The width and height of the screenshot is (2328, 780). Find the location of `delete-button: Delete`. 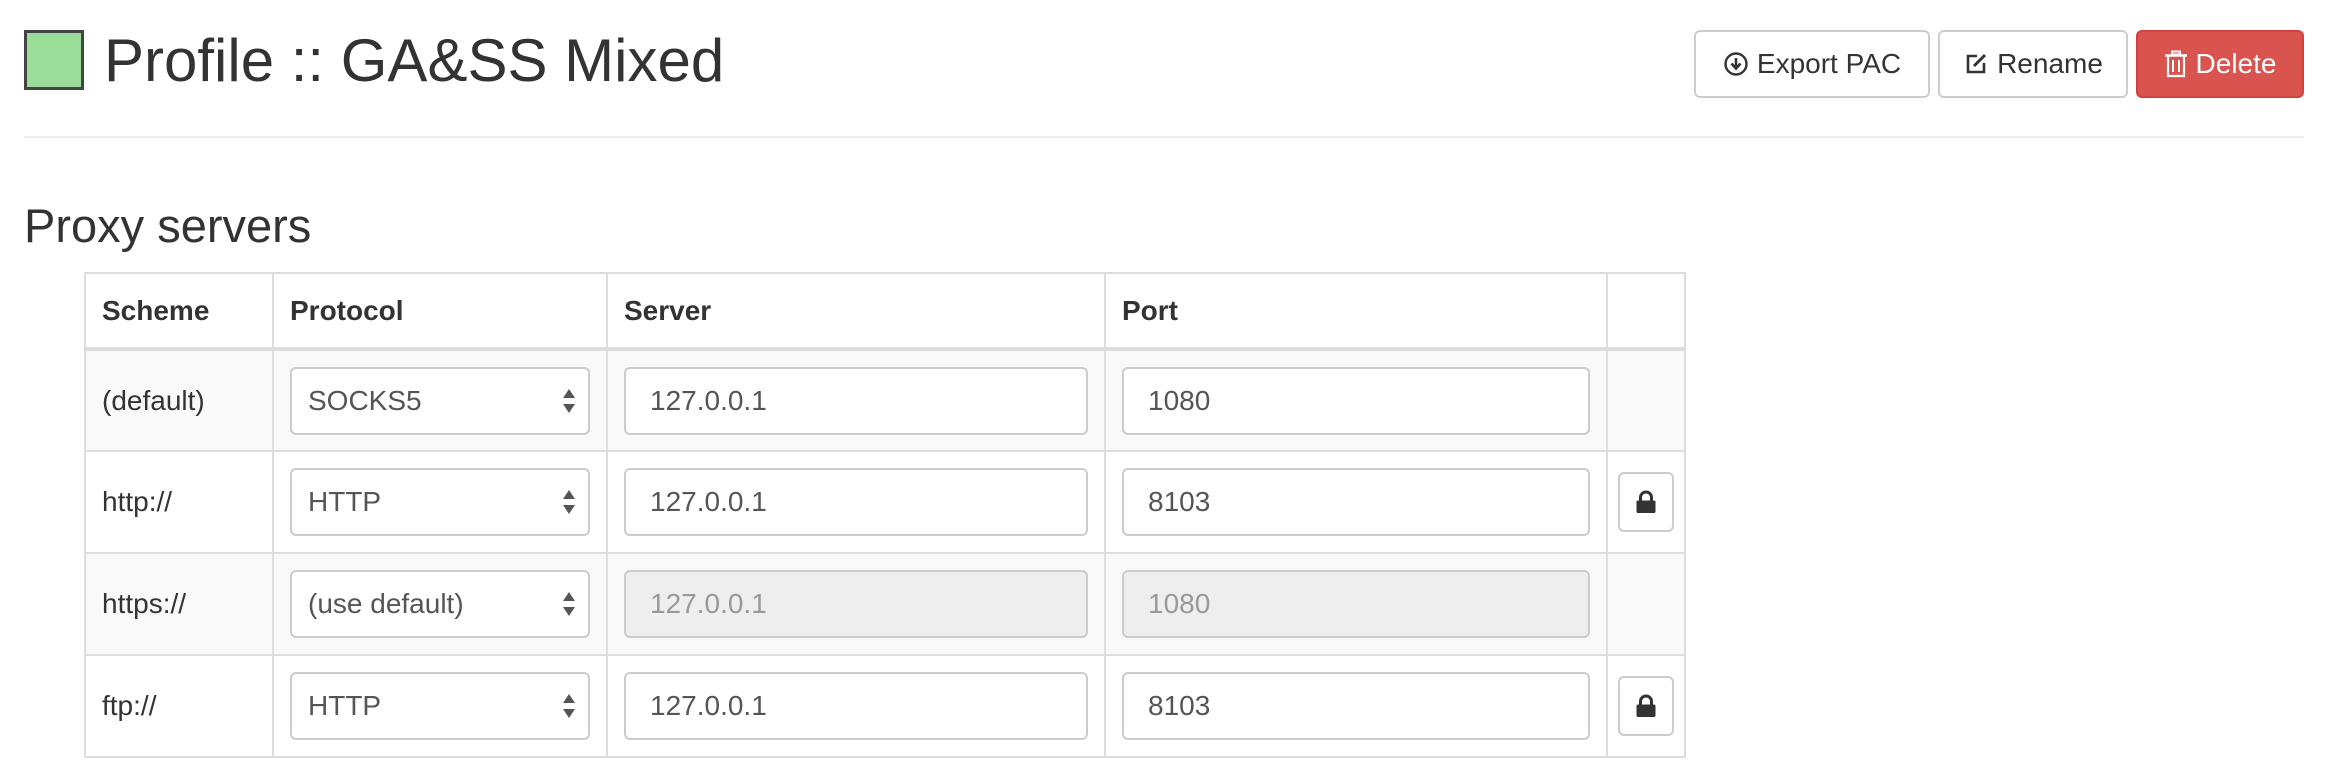

delete-button: Delete is located at coordinates (2220, 64).